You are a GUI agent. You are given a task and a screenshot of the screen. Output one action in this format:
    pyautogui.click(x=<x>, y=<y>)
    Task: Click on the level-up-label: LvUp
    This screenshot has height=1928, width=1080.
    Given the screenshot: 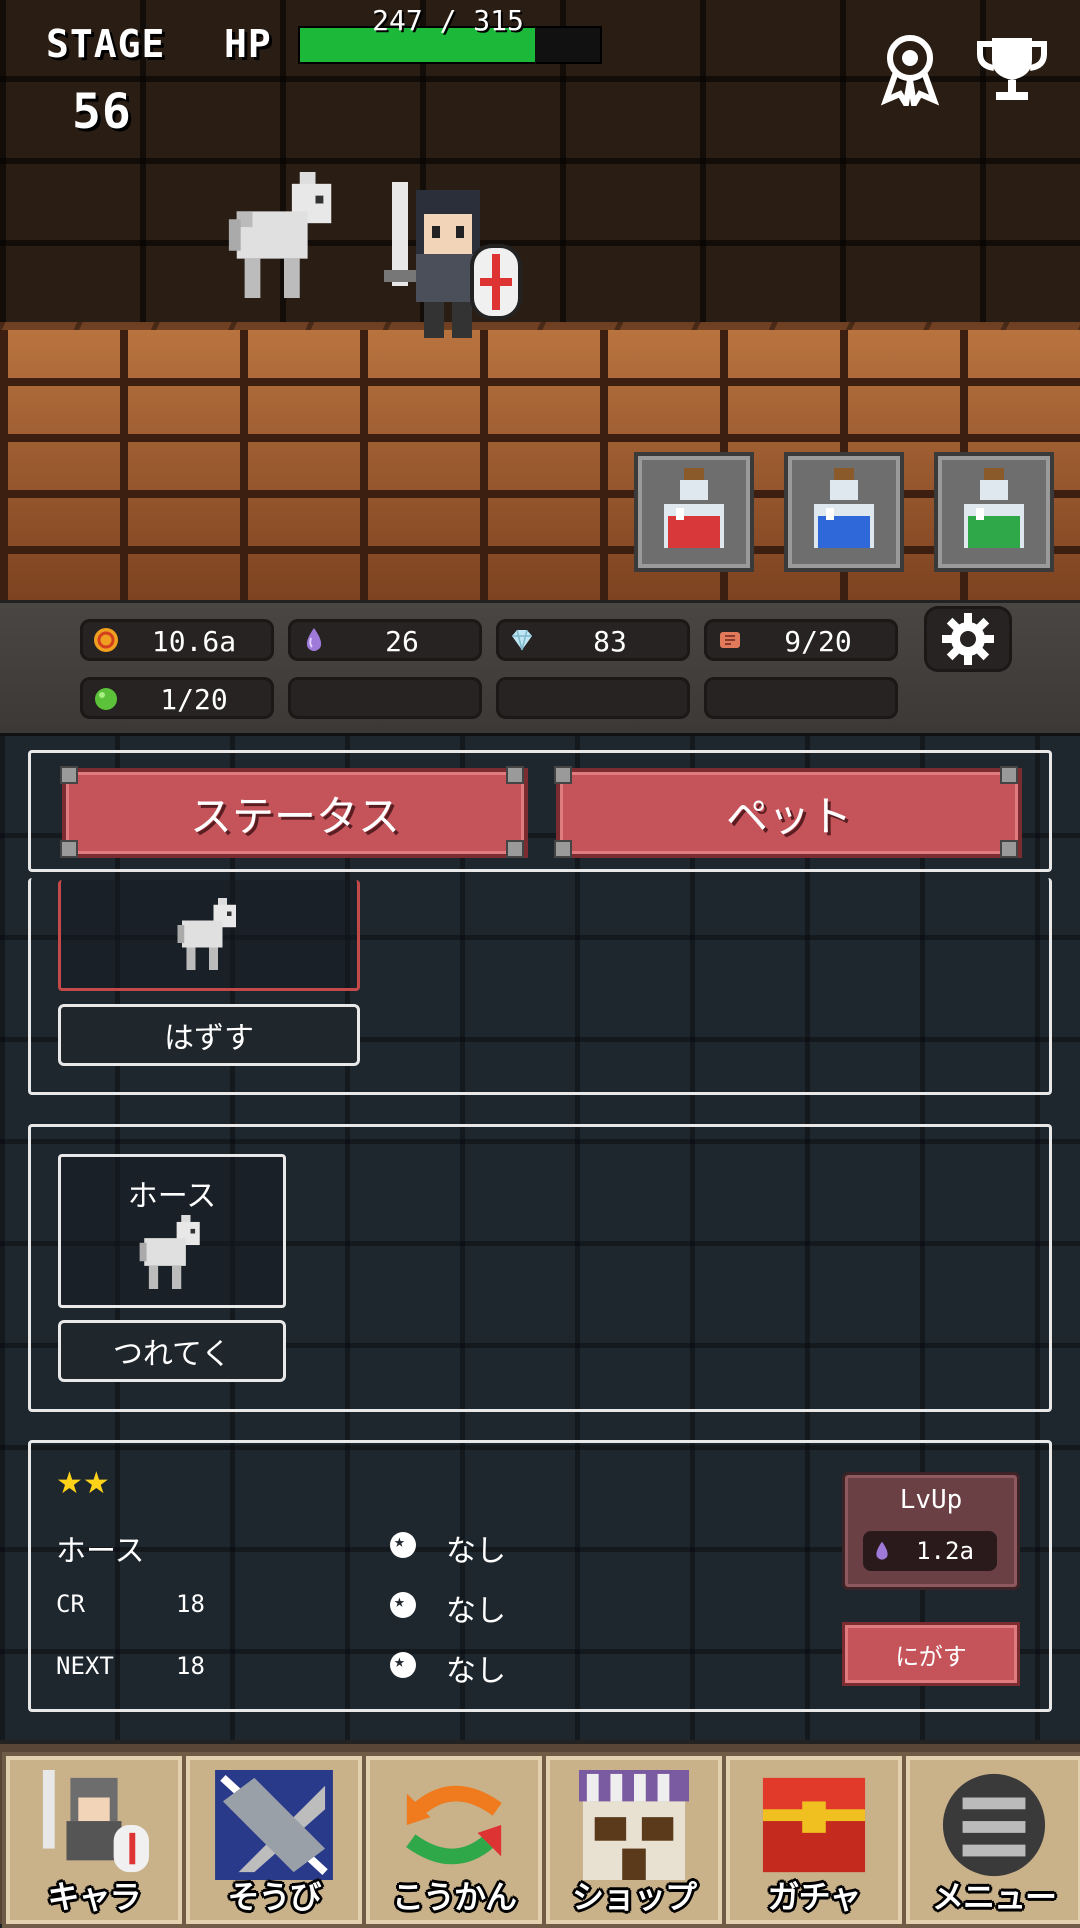 What is the action you would take?
    pyautogui.click(x=931, y=1500)
    